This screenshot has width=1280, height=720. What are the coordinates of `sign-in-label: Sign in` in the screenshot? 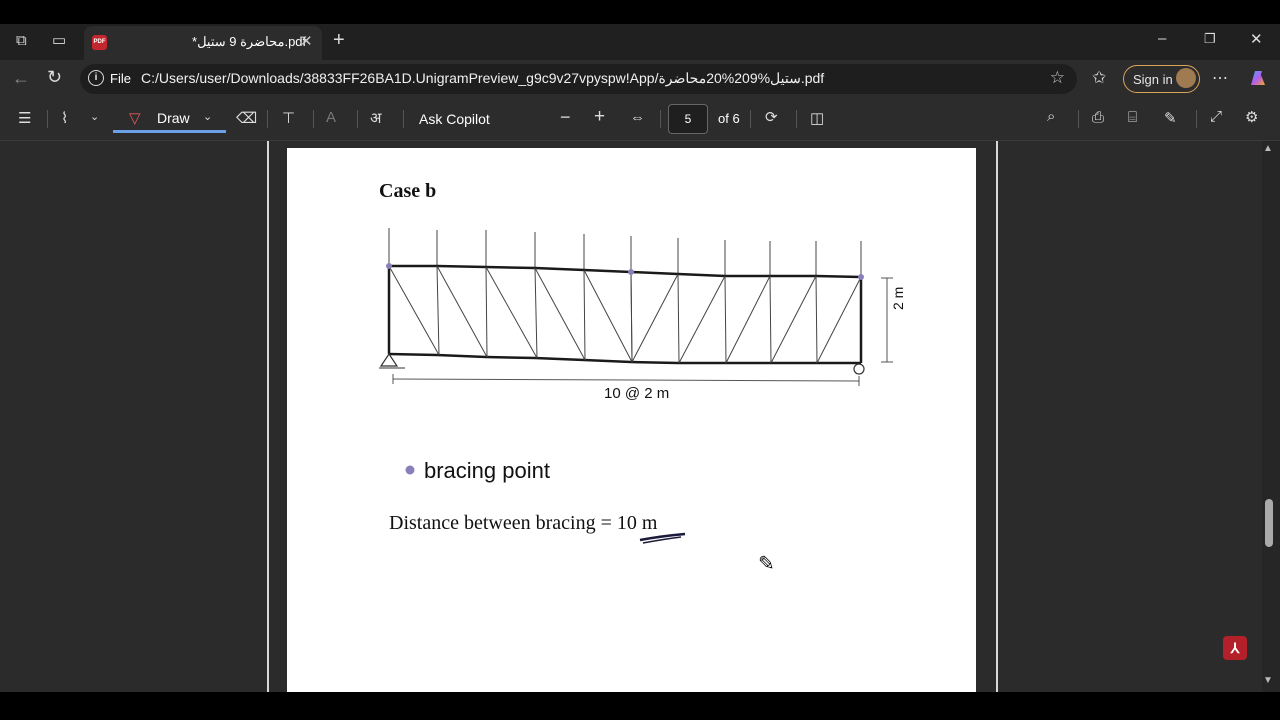 It's located at (1153, 79).